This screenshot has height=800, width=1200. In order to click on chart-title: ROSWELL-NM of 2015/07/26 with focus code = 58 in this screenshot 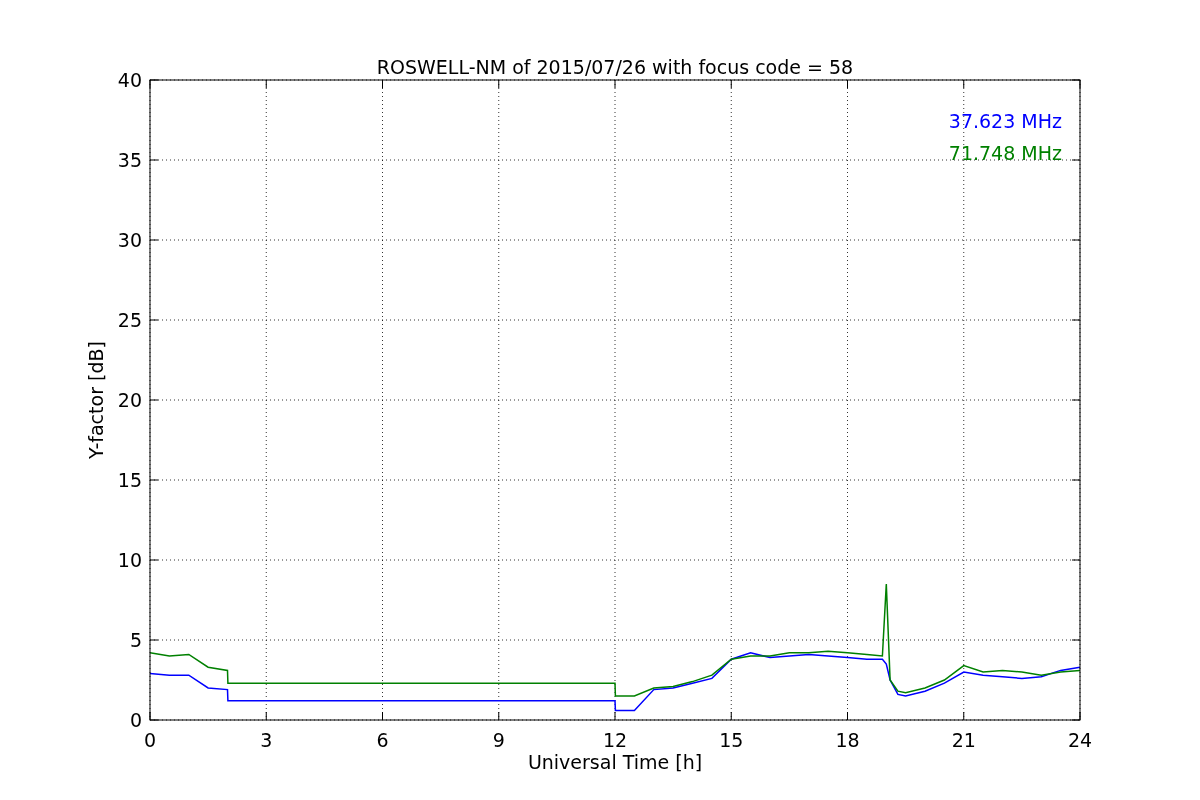, I will do `click(615, 67)`.